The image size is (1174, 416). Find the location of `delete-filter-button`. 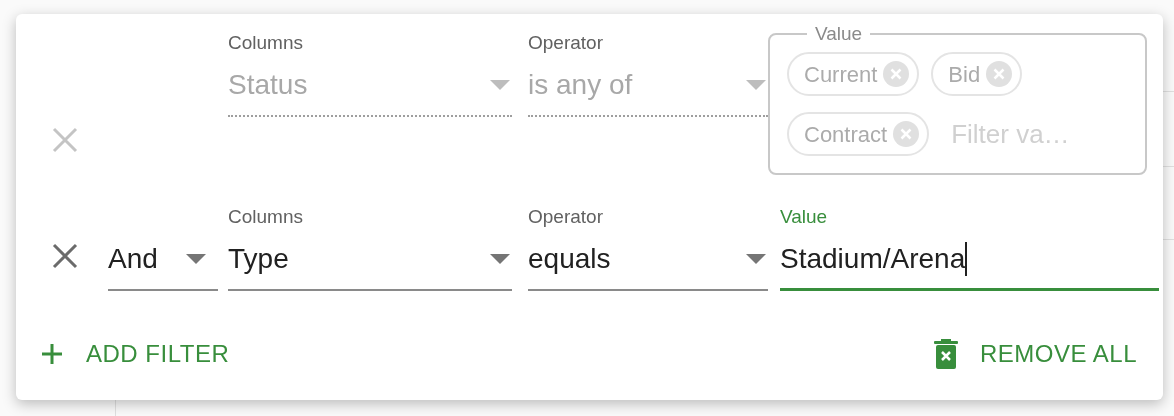

delete-filter-button is located at coordinates (65, 256).